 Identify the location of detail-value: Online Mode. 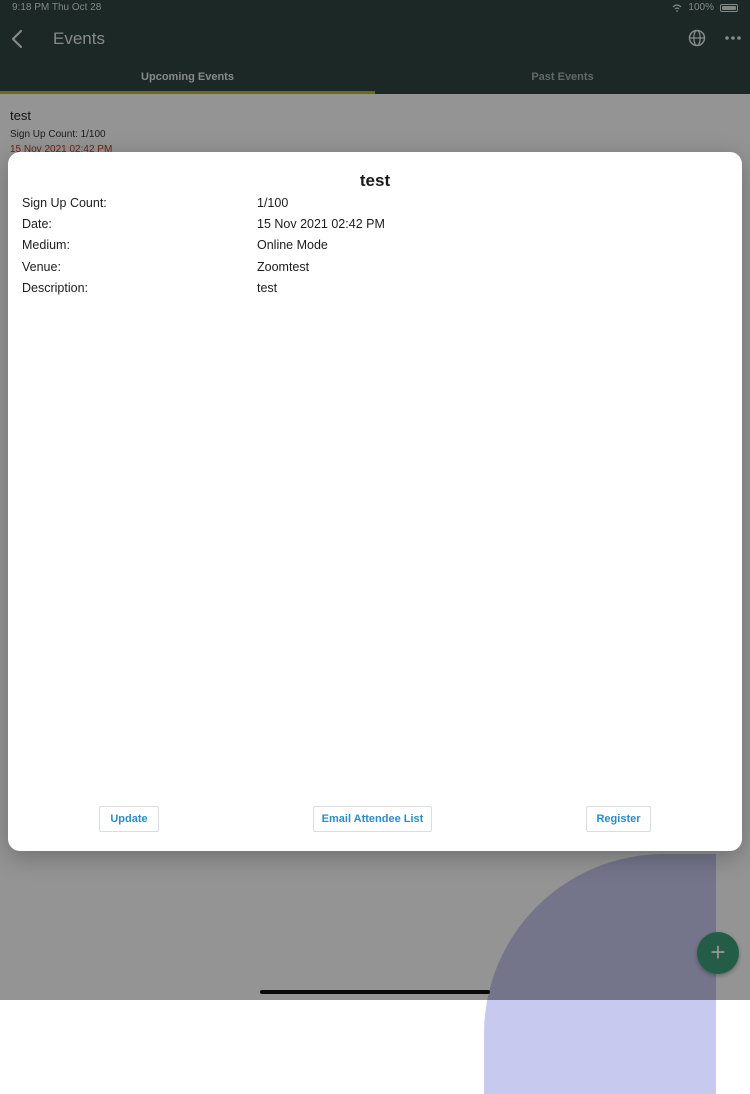
(292, 245).